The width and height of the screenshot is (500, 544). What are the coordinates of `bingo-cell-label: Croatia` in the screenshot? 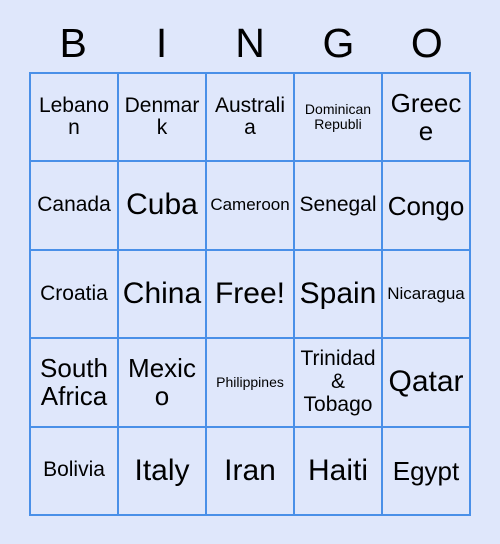 It's located at (74, 293).